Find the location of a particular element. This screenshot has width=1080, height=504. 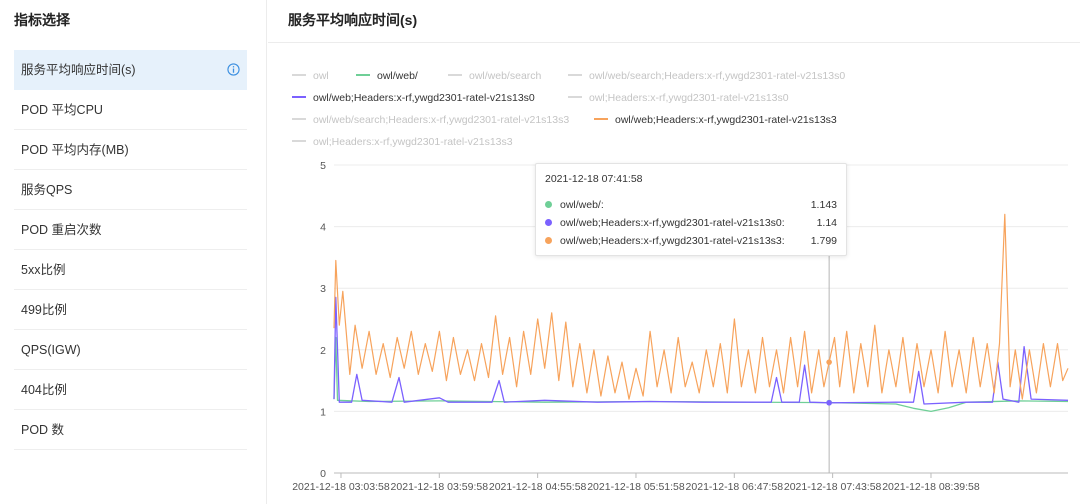

legend-item: owl/web/search is located at coordinates (494, 79).